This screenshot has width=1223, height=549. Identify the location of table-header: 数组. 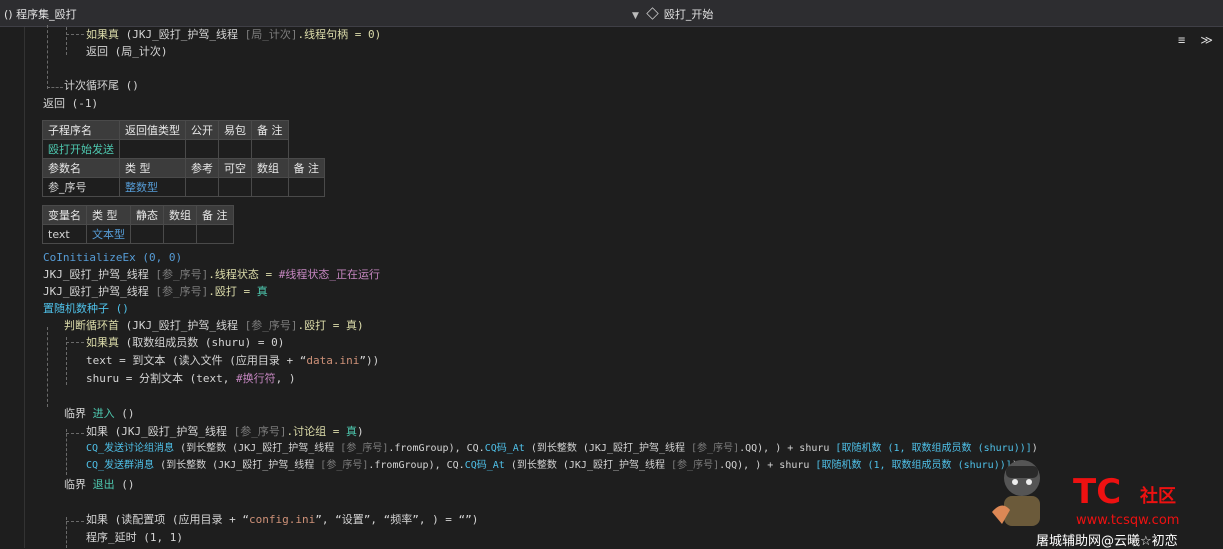
(270, 168).